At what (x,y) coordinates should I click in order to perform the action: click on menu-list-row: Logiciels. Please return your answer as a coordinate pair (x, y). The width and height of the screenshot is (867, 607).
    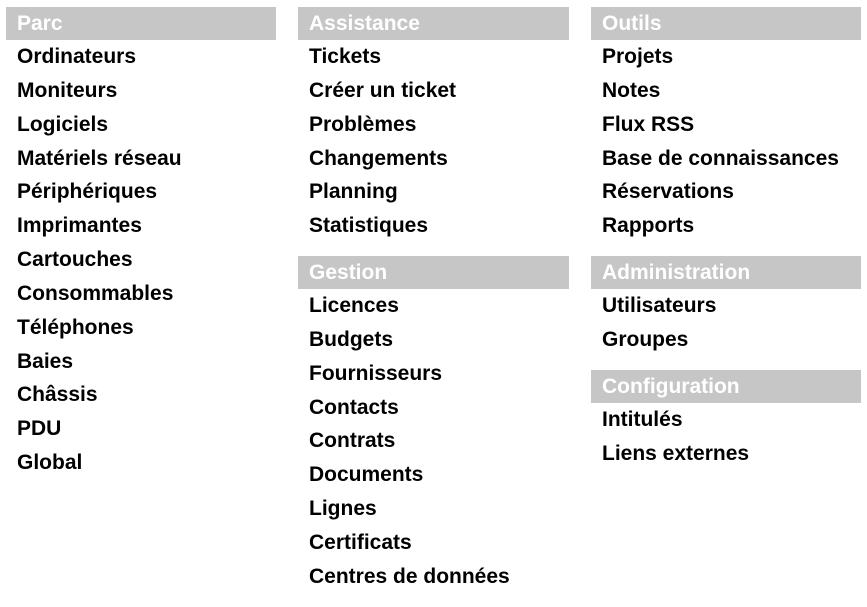
    Looking at the image, I should click on (141, 125).